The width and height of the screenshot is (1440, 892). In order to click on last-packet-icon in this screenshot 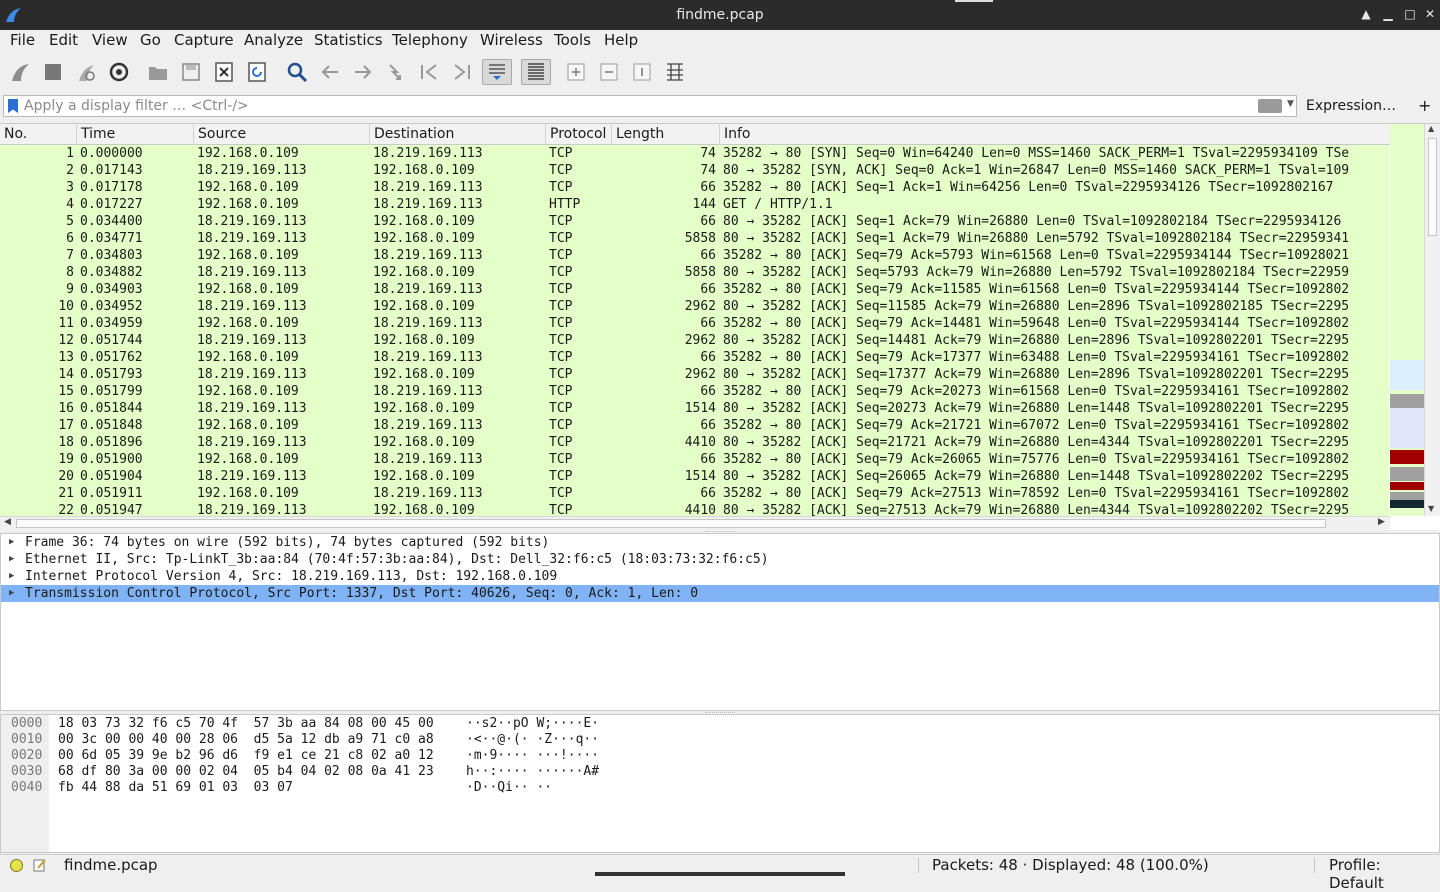, I will do `click(462, 72)`.